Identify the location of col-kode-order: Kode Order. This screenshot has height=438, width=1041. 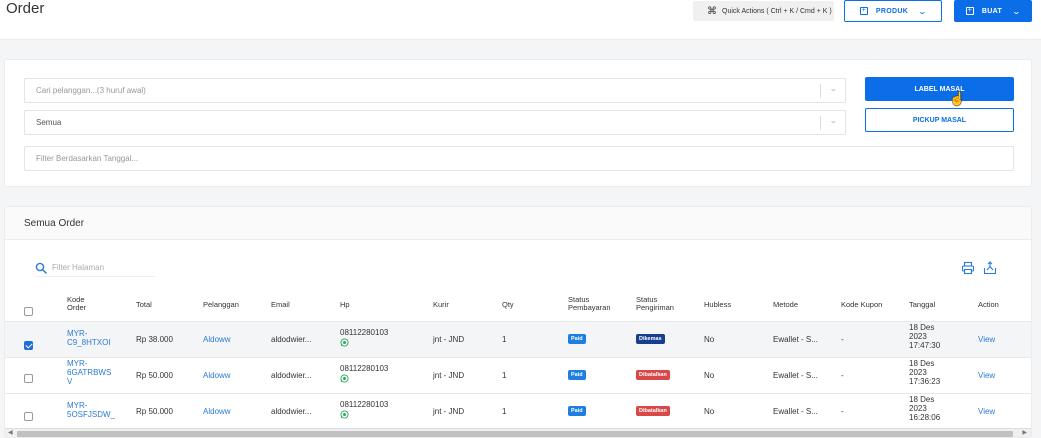
(76, 304).